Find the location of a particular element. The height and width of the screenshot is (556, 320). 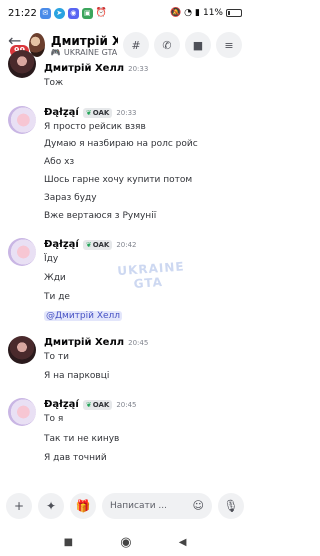

activity-label: UKRAINE GTA is located at coordinates (90, 52).